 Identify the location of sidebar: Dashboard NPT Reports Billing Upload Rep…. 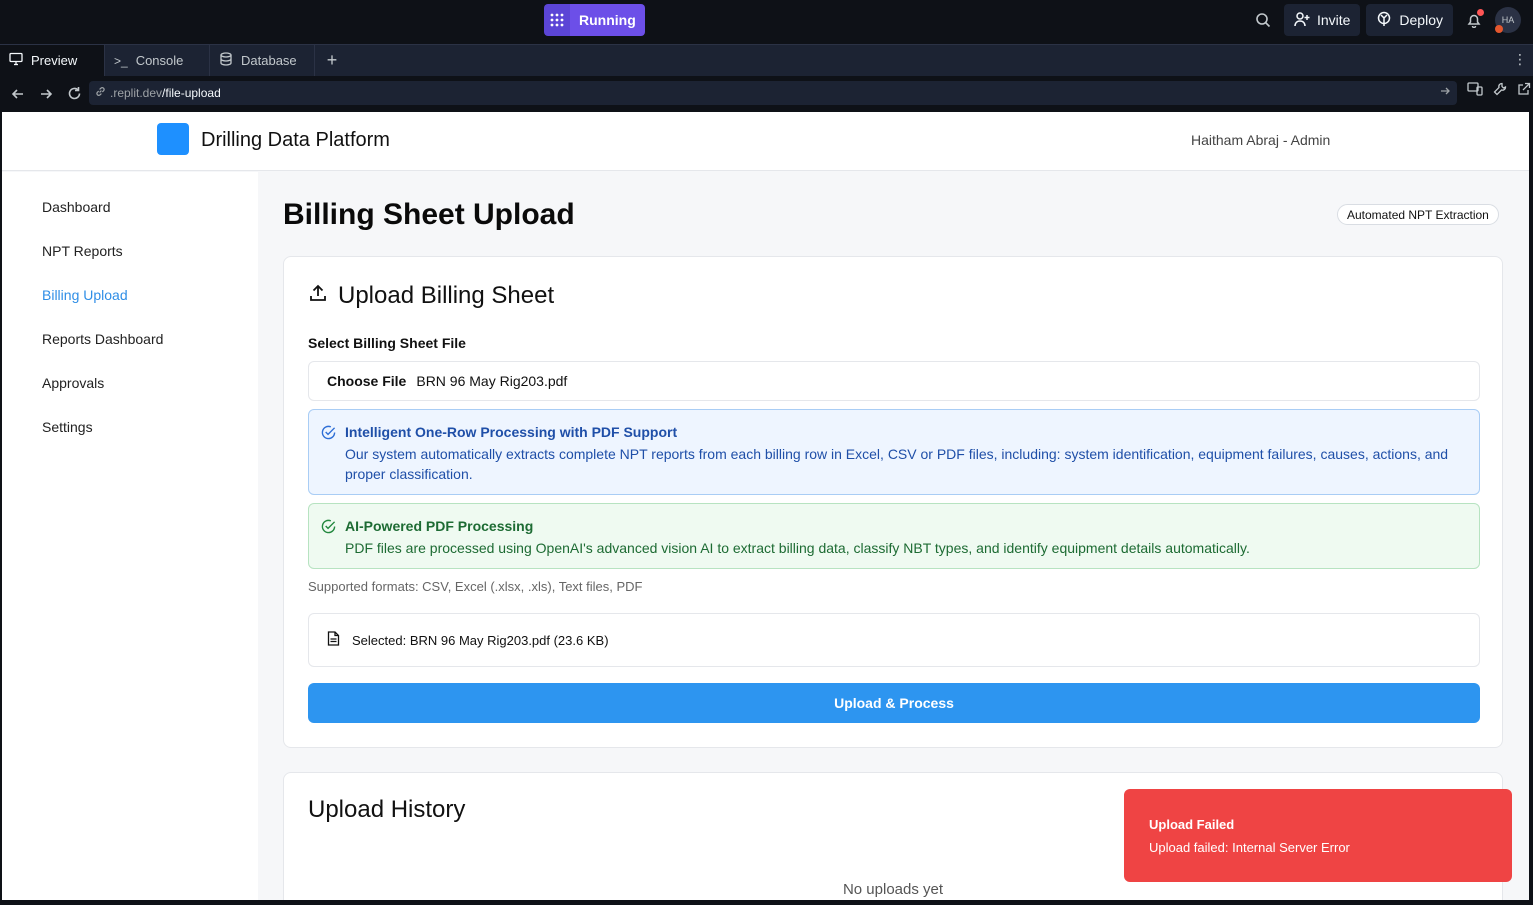
(130, 536).